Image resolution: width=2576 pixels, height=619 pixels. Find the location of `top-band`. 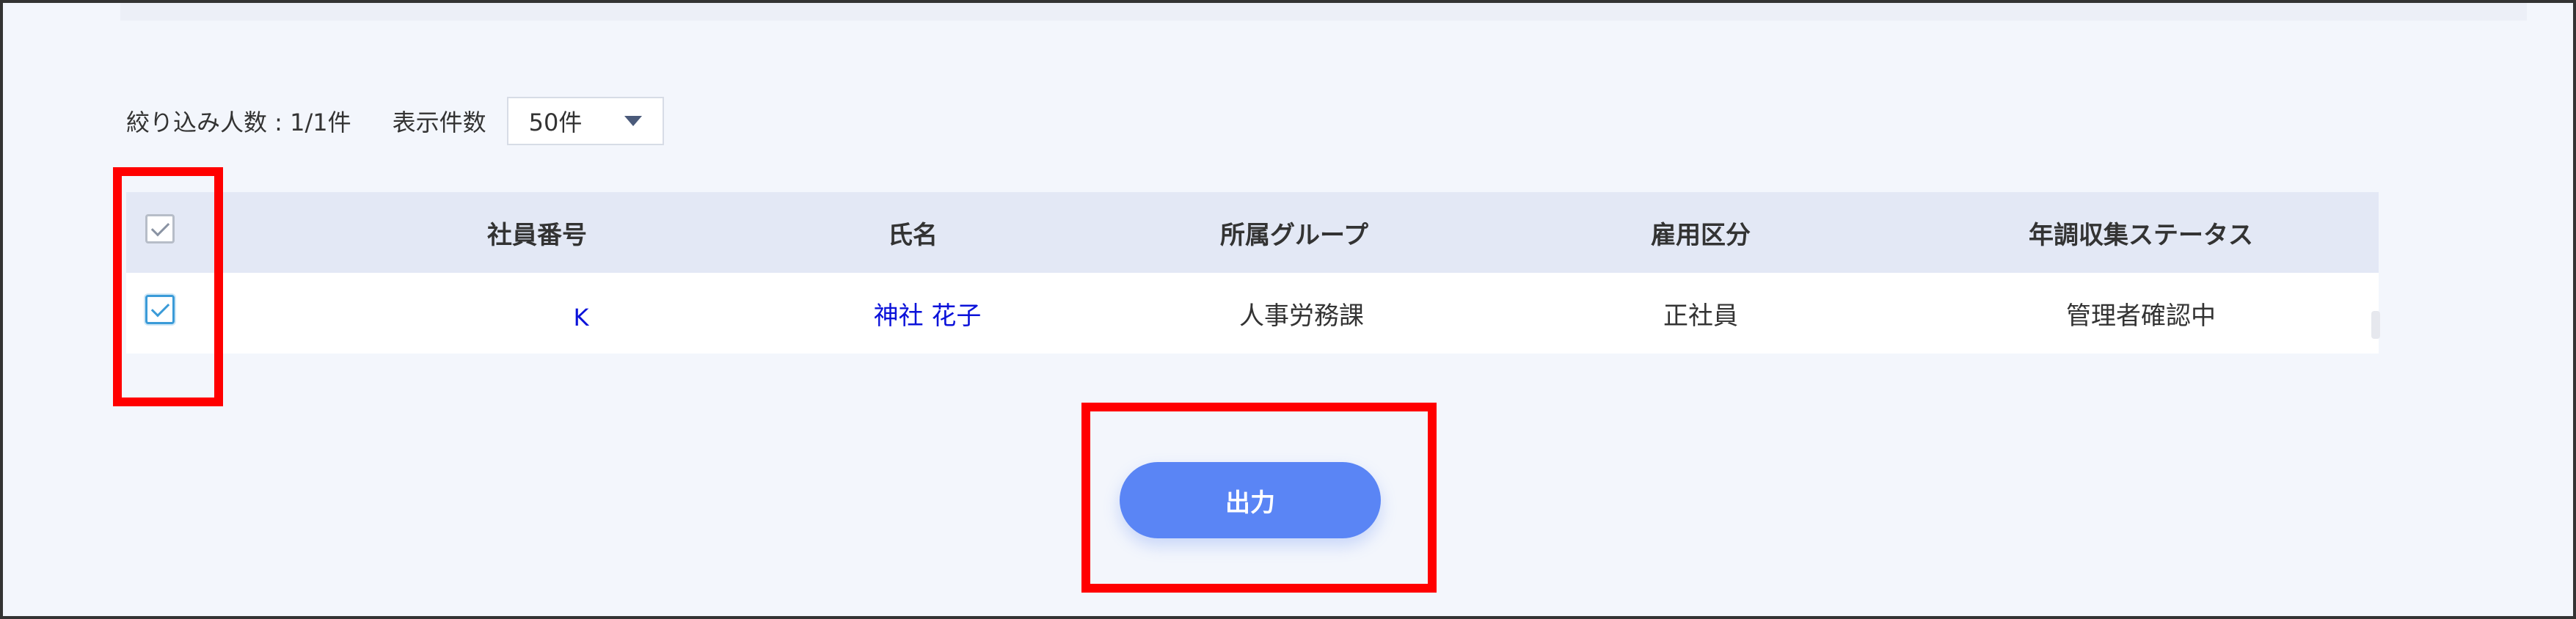

top-band is located at coordinates (1324, 12).